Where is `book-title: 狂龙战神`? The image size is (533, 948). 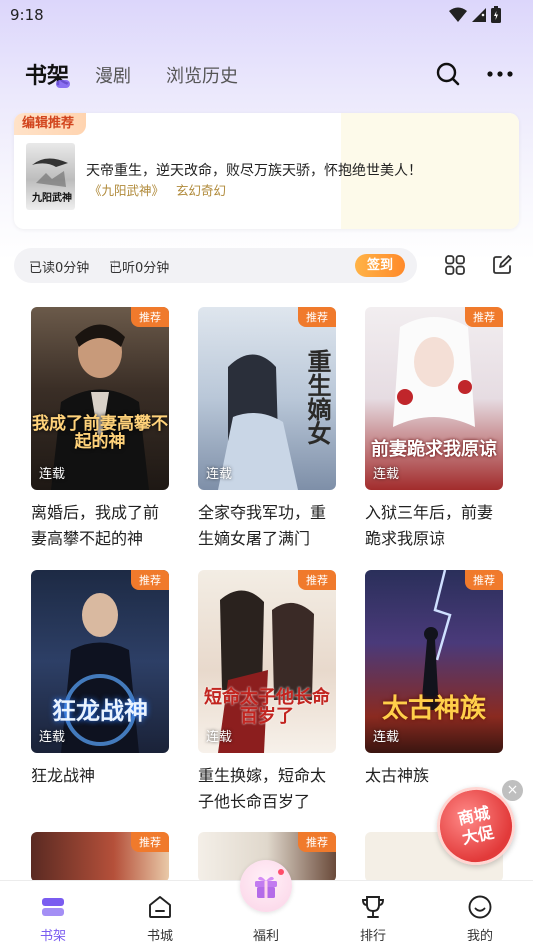 book-title: 狂龙战神 is located at coordinates (100, 776).